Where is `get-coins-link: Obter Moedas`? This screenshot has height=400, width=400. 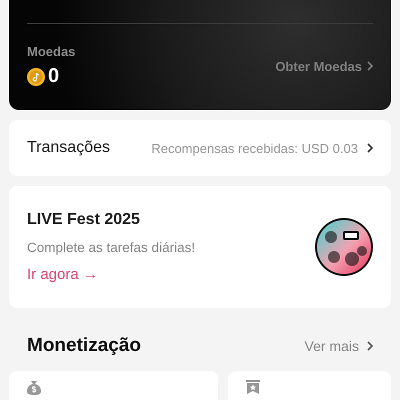
get-coins-link: Obter Moedas is located at coordinates (324, 66).